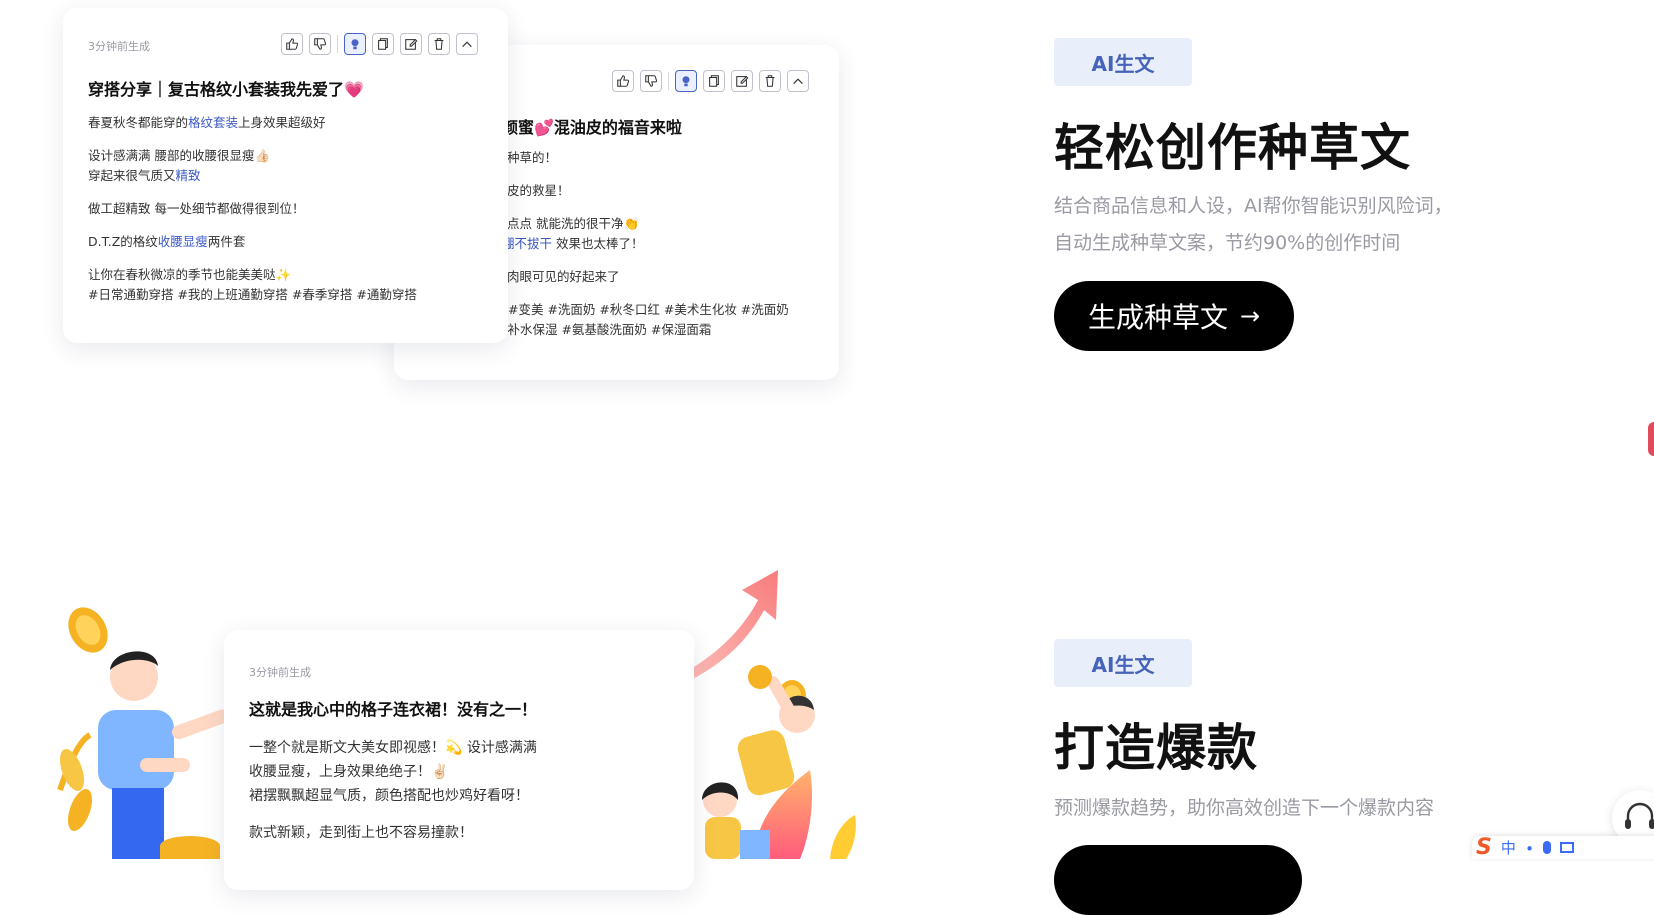  What do you see at coordinates (179, 155) in the screenshot?
I see `card-1-line: 设计感满满 腰部的收腰很显瘦👍🏻` at bounding box center [179, 155].